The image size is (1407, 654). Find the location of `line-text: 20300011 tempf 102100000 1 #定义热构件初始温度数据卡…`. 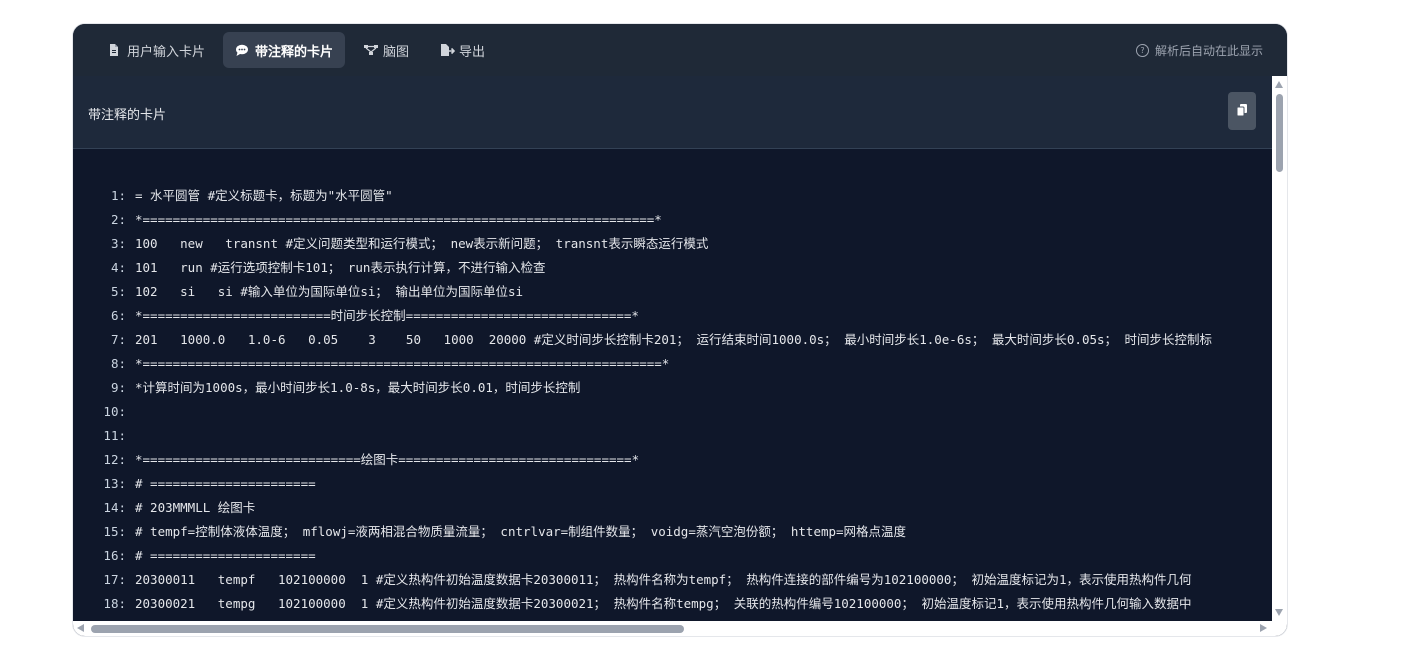

line-text: 20300011 tempf 102100000 1 #定义热构件初始温度数据卡… is located at coordinates (663, 579).